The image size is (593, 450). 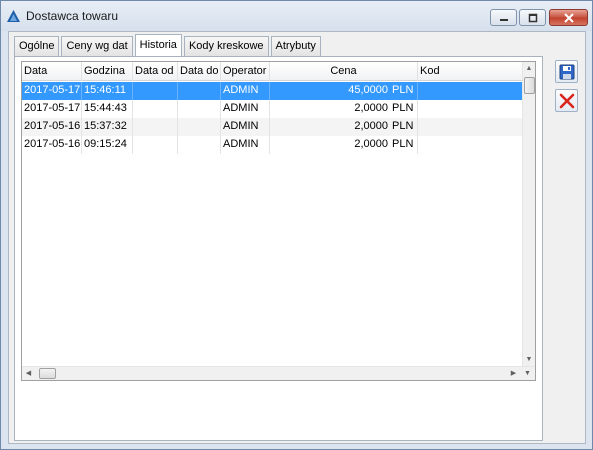 I want to click on scroll-left-icon: ◀, so click(x=28, y=373).